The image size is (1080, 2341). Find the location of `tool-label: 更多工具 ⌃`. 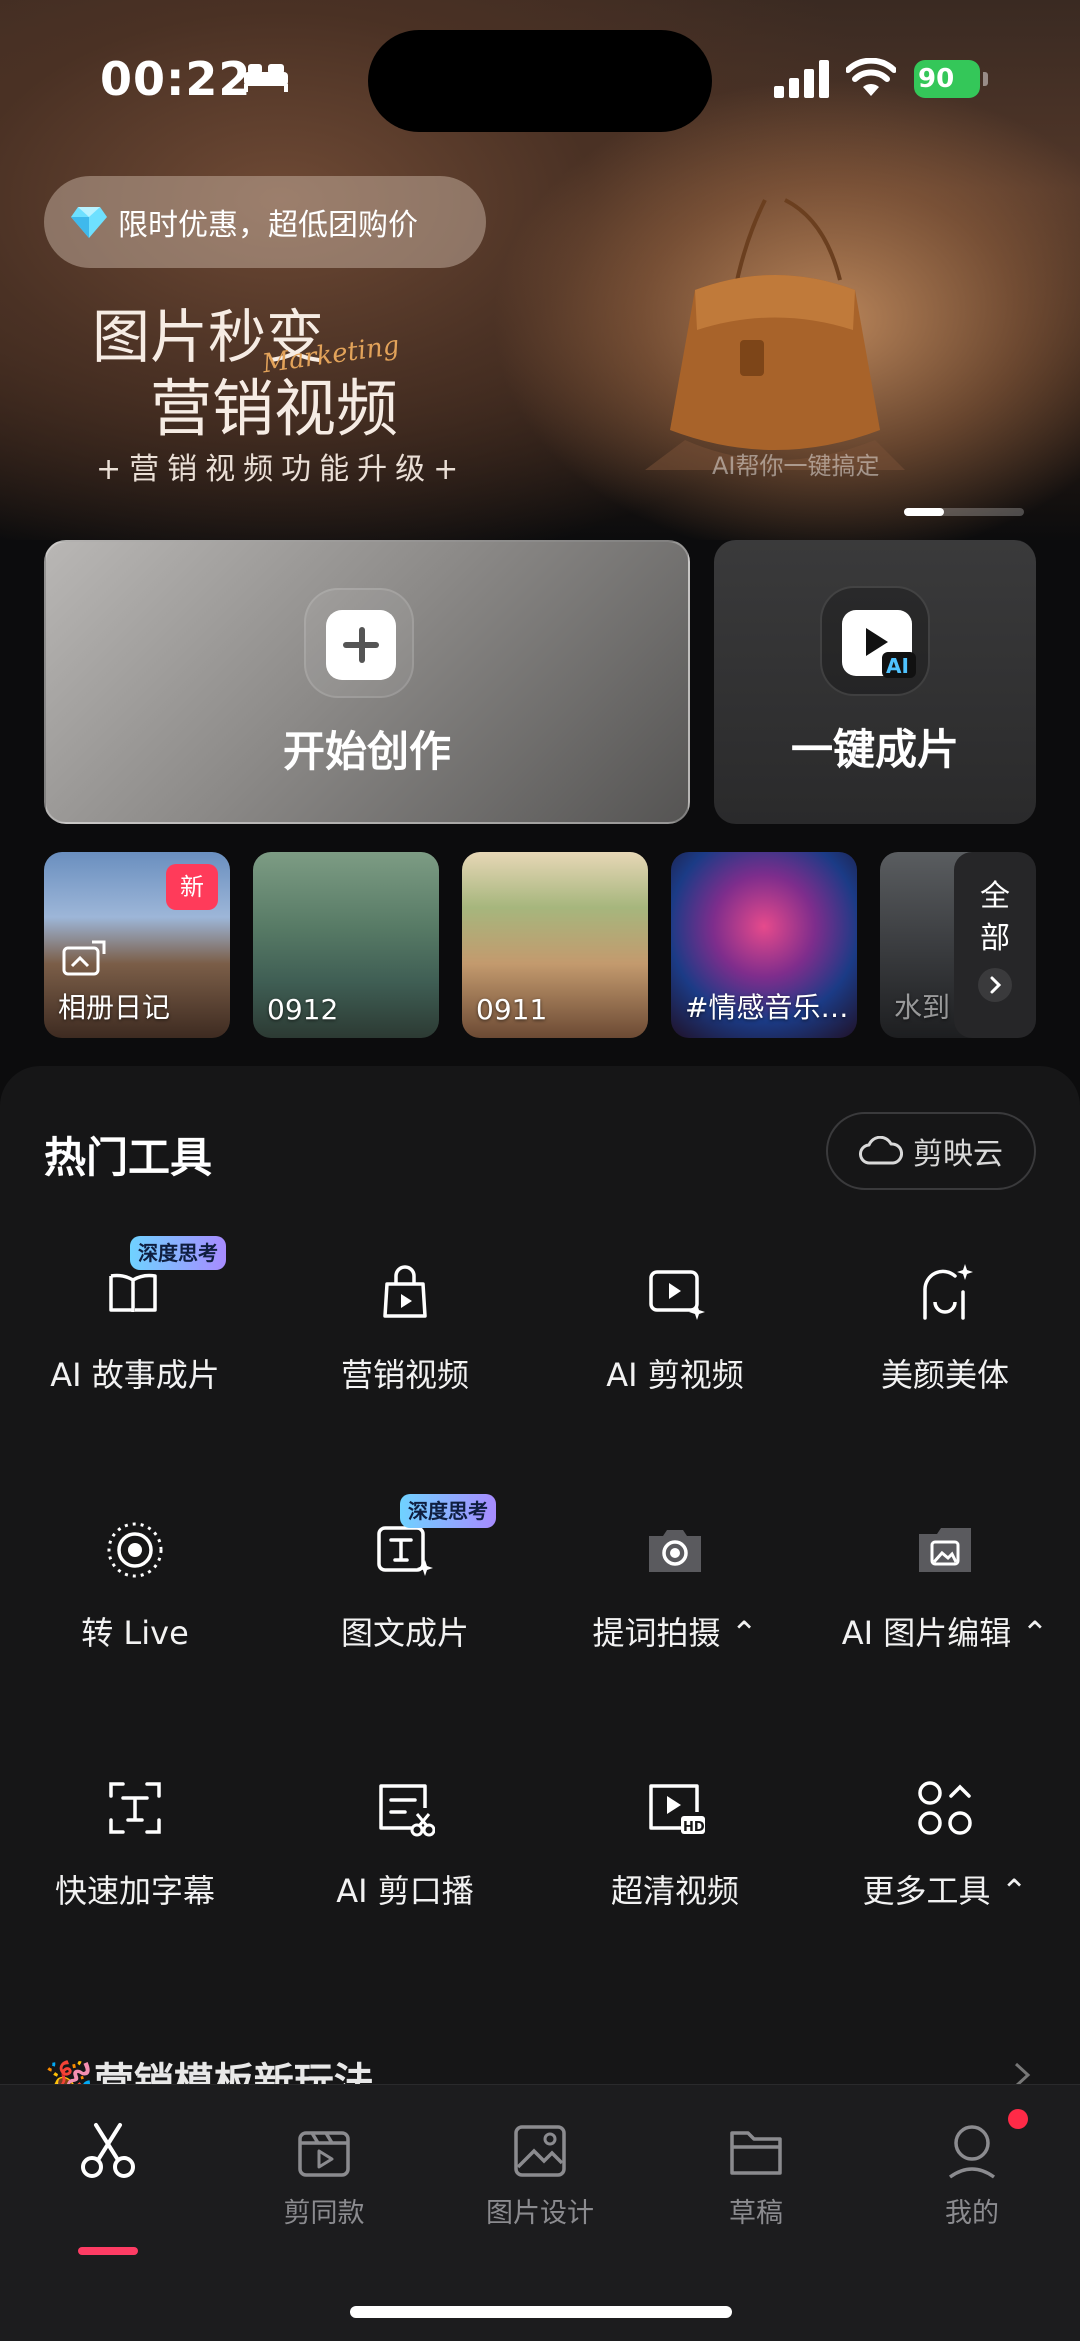

tool-label: 更多工具 ⌃ is located at coordinates (945, 1891).